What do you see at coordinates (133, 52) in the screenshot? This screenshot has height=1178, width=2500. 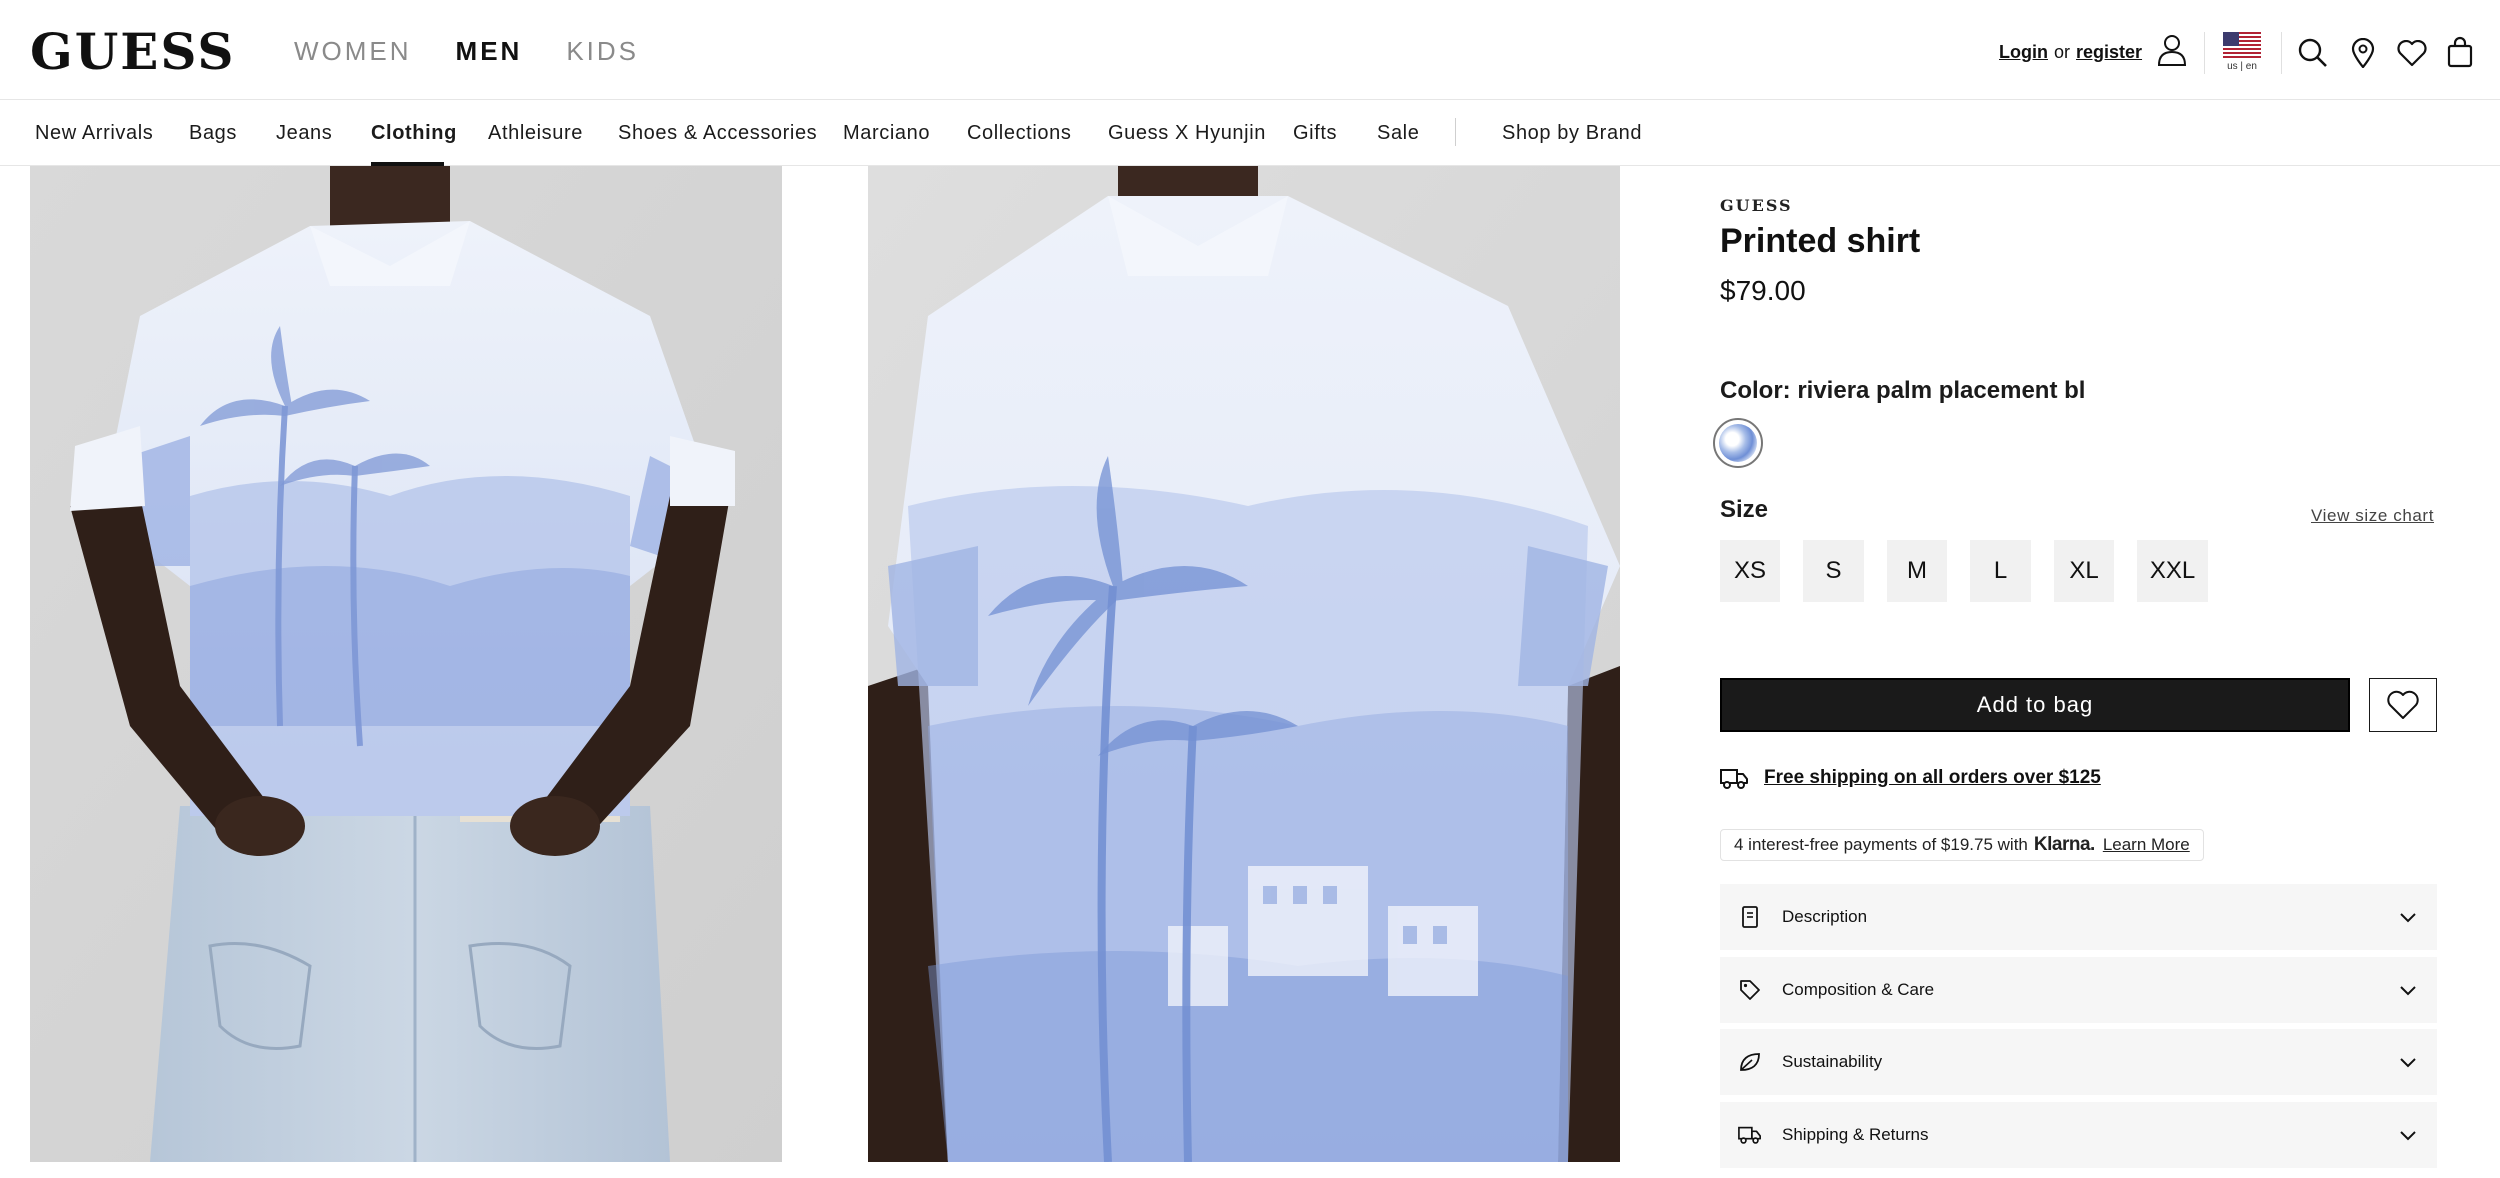 I see `guess-logo: GUESS` at bounding box center [133, 52].